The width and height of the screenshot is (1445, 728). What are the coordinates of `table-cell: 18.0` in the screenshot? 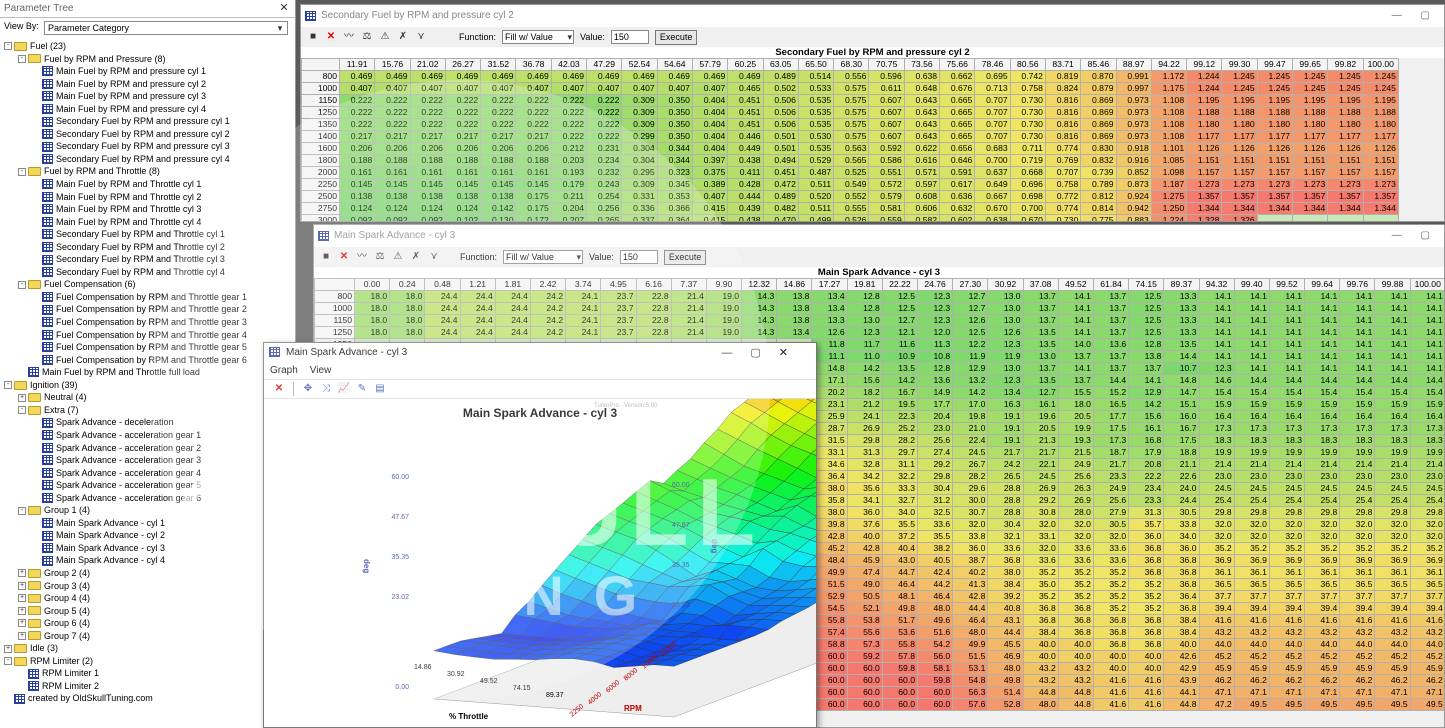 It's located at (407, 320).